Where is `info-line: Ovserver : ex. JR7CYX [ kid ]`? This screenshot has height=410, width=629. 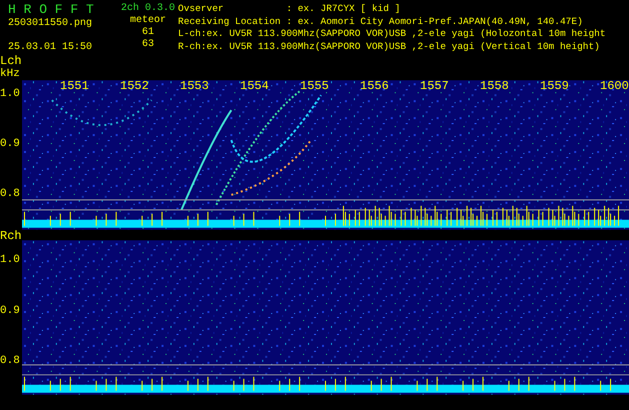
info-line: Ovserver : ex. JR7CYX [ kid ] is located at coordinates (290, 9).